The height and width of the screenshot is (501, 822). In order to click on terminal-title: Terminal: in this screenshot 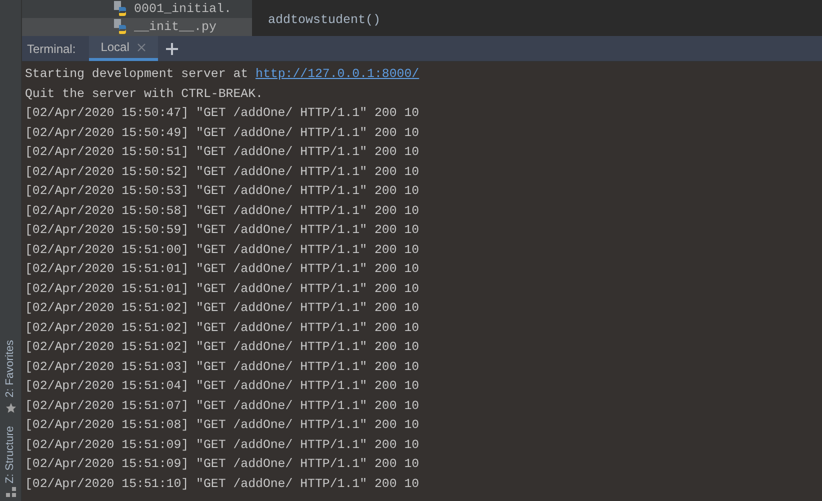, I will do `click(51, 49)`.